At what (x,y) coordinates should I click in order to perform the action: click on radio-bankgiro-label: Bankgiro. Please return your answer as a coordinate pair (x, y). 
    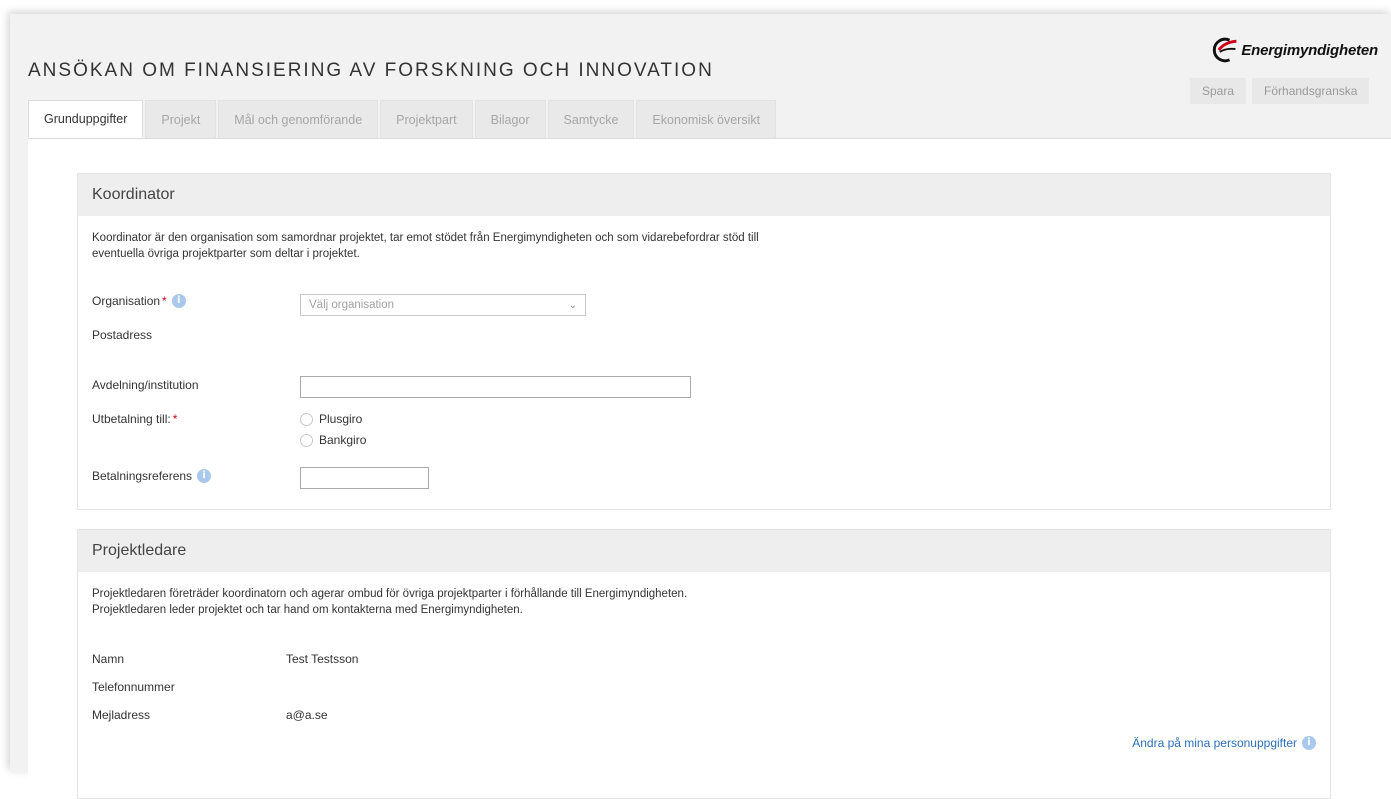
    Looking at the image, I should click on (343, 440).